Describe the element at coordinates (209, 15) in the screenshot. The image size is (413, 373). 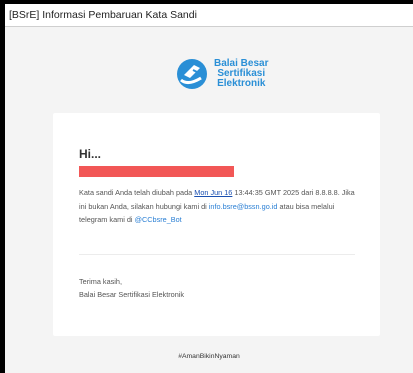
I see `email-subject: [BSrE] Informasi Pembaruan Kata Sandi` at that location.